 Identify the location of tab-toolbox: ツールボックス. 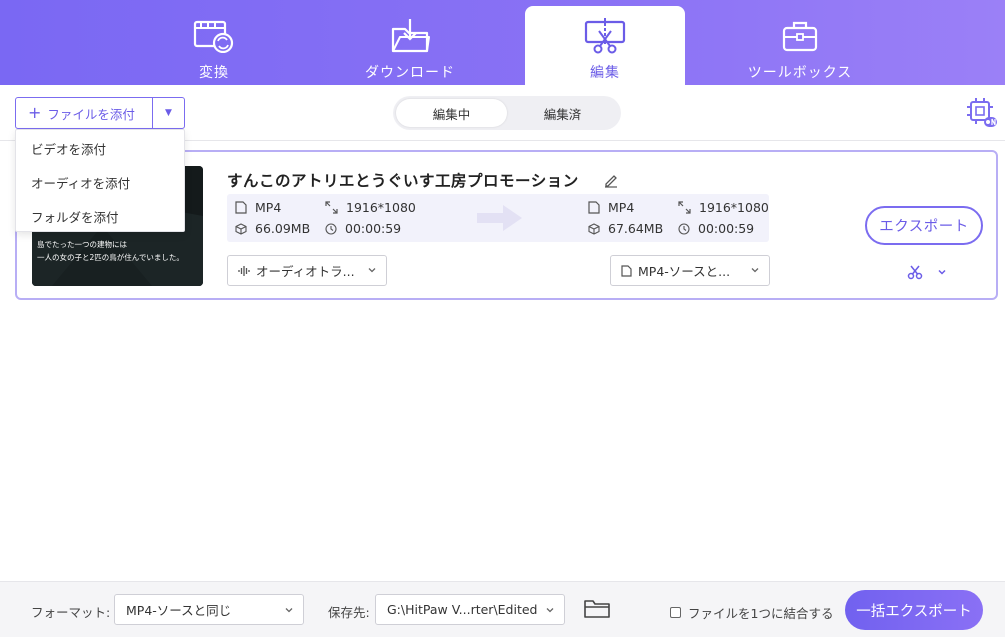
(800, 45).